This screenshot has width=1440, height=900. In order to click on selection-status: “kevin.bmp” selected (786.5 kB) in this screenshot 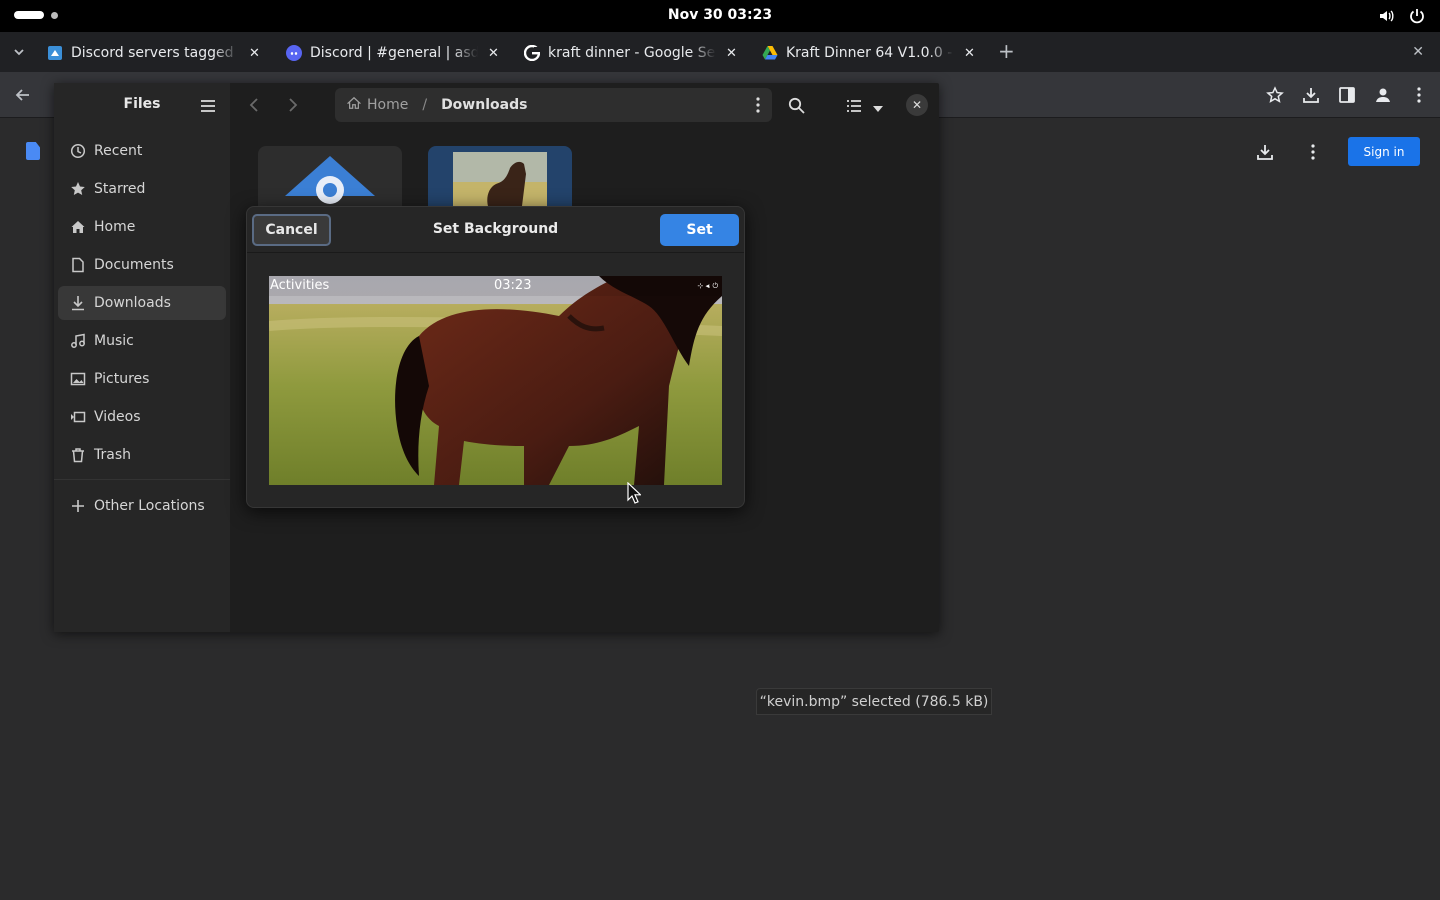, I will do `click(874, 701)`.